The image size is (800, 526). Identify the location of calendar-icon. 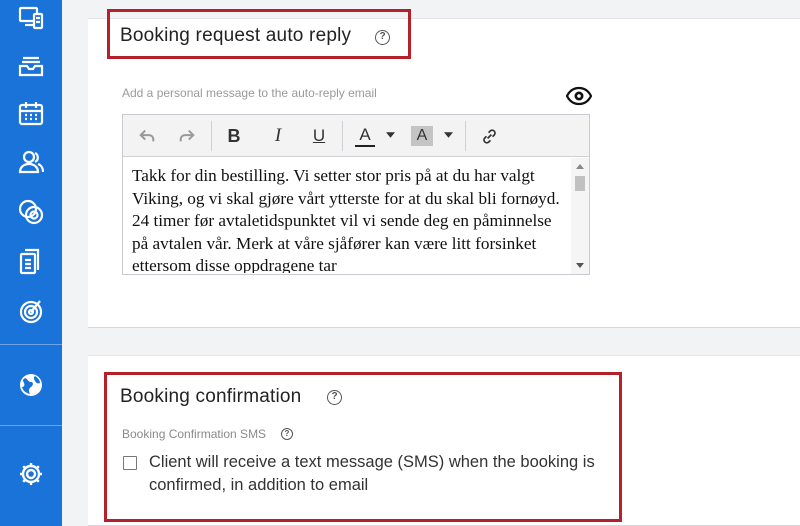
(31, 114).